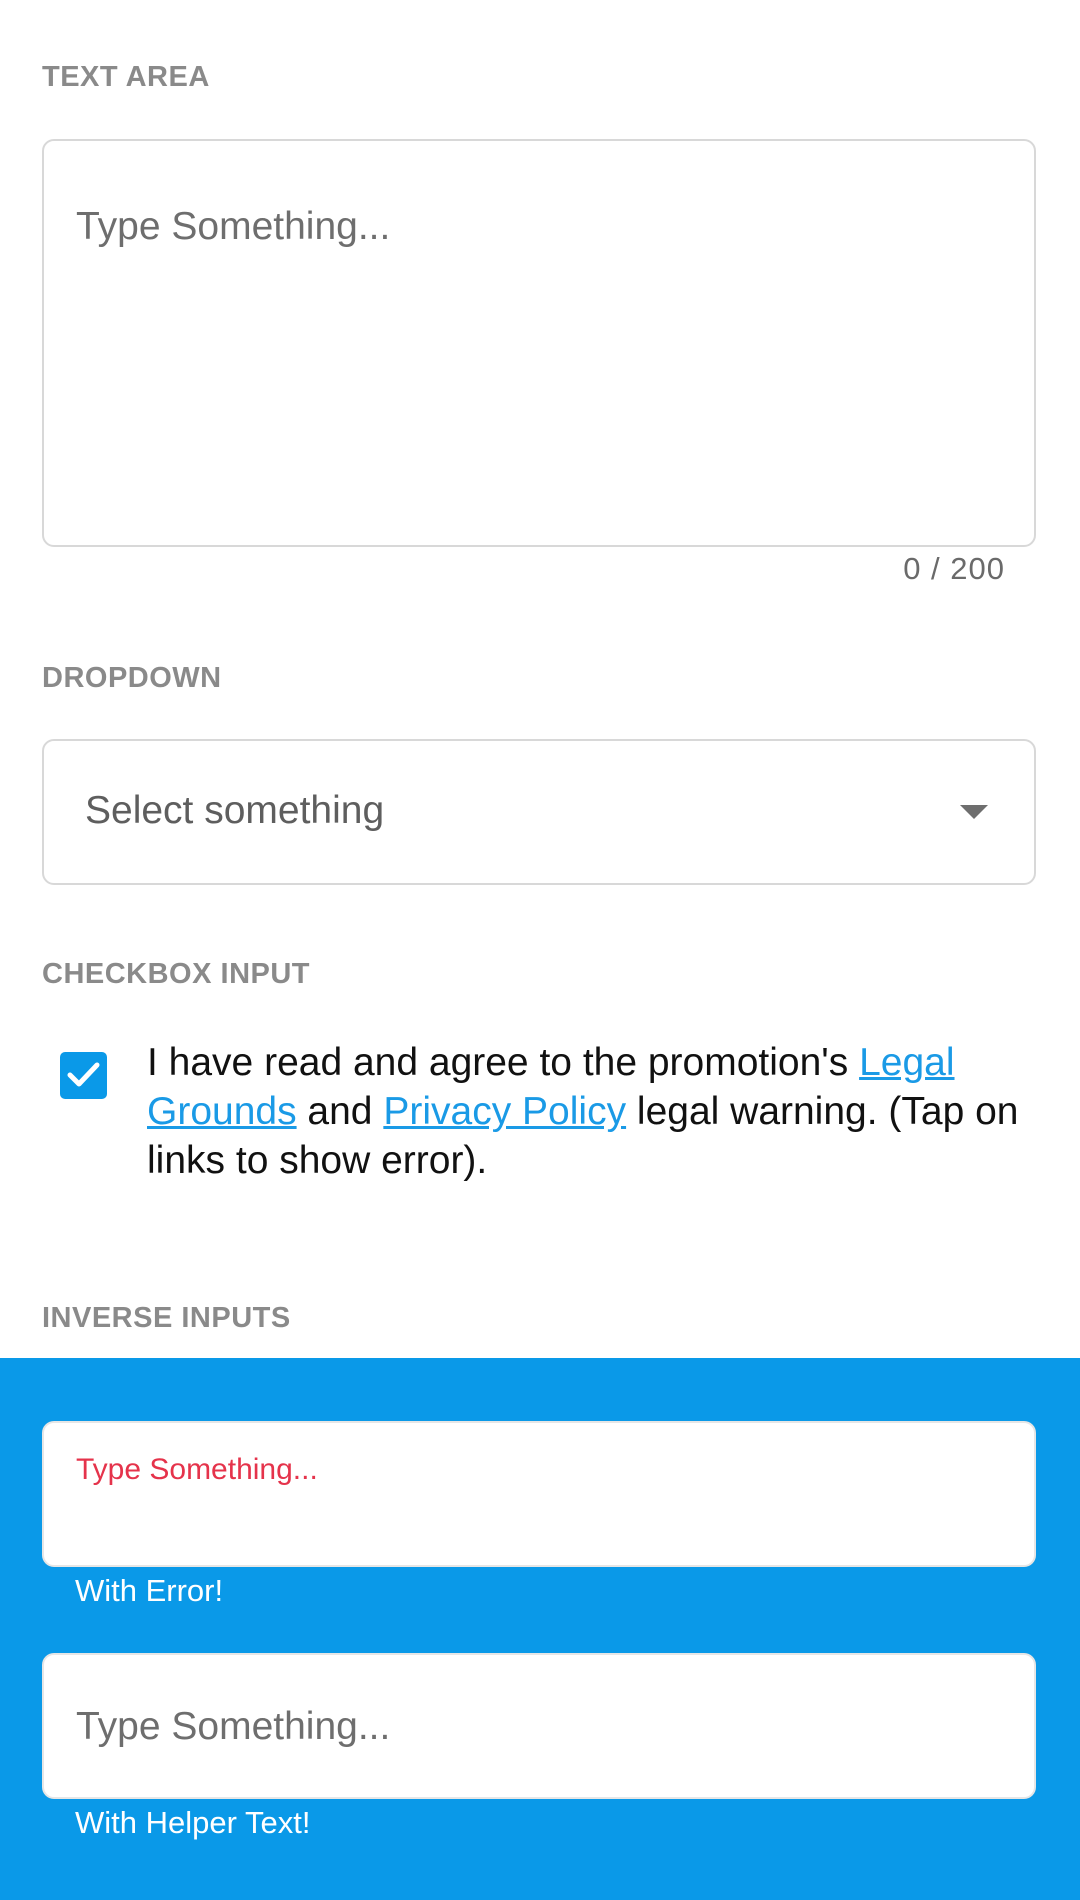 The height and width of the screenshot is (1900, 1080). I want to click on helper-text: With Helper Text!, so click(193, 1822).